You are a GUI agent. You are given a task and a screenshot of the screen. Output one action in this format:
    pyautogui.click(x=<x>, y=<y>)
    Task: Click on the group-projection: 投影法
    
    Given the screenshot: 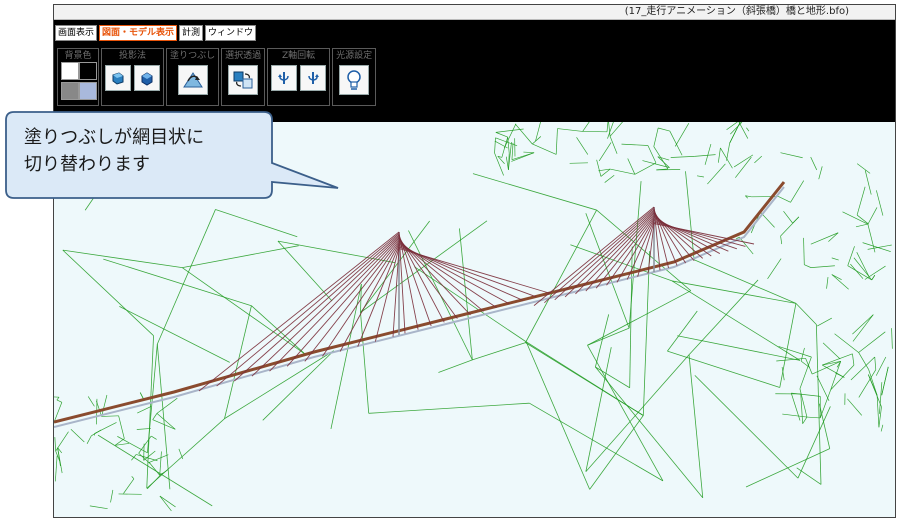 What is the action you would take?
    pyautogui.click(x=132, y=77)
    